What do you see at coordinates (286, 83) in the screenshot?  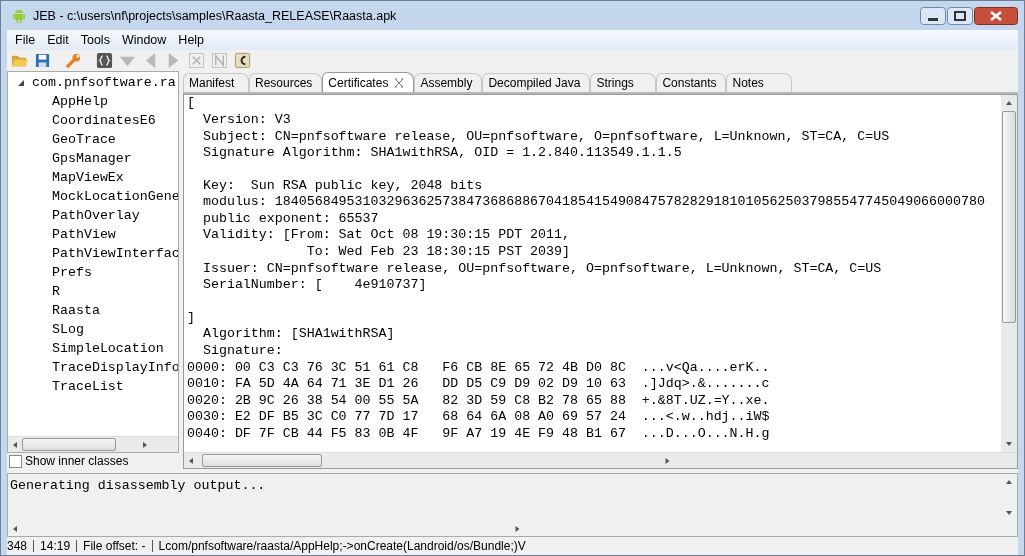 I see `tab: Resources` at bounding box center [286, 83].